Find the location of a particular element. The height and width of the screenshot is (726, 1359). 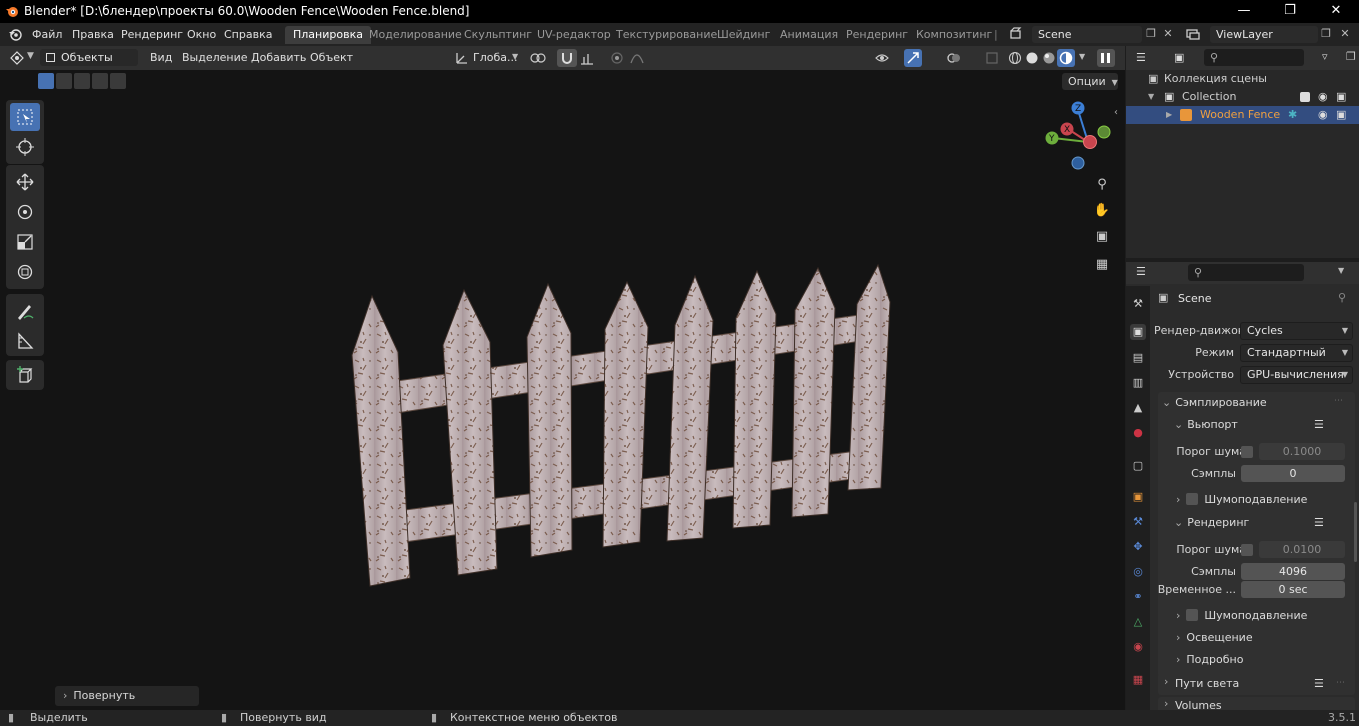

minimize-button: — is located at coordinates (1244, 11).